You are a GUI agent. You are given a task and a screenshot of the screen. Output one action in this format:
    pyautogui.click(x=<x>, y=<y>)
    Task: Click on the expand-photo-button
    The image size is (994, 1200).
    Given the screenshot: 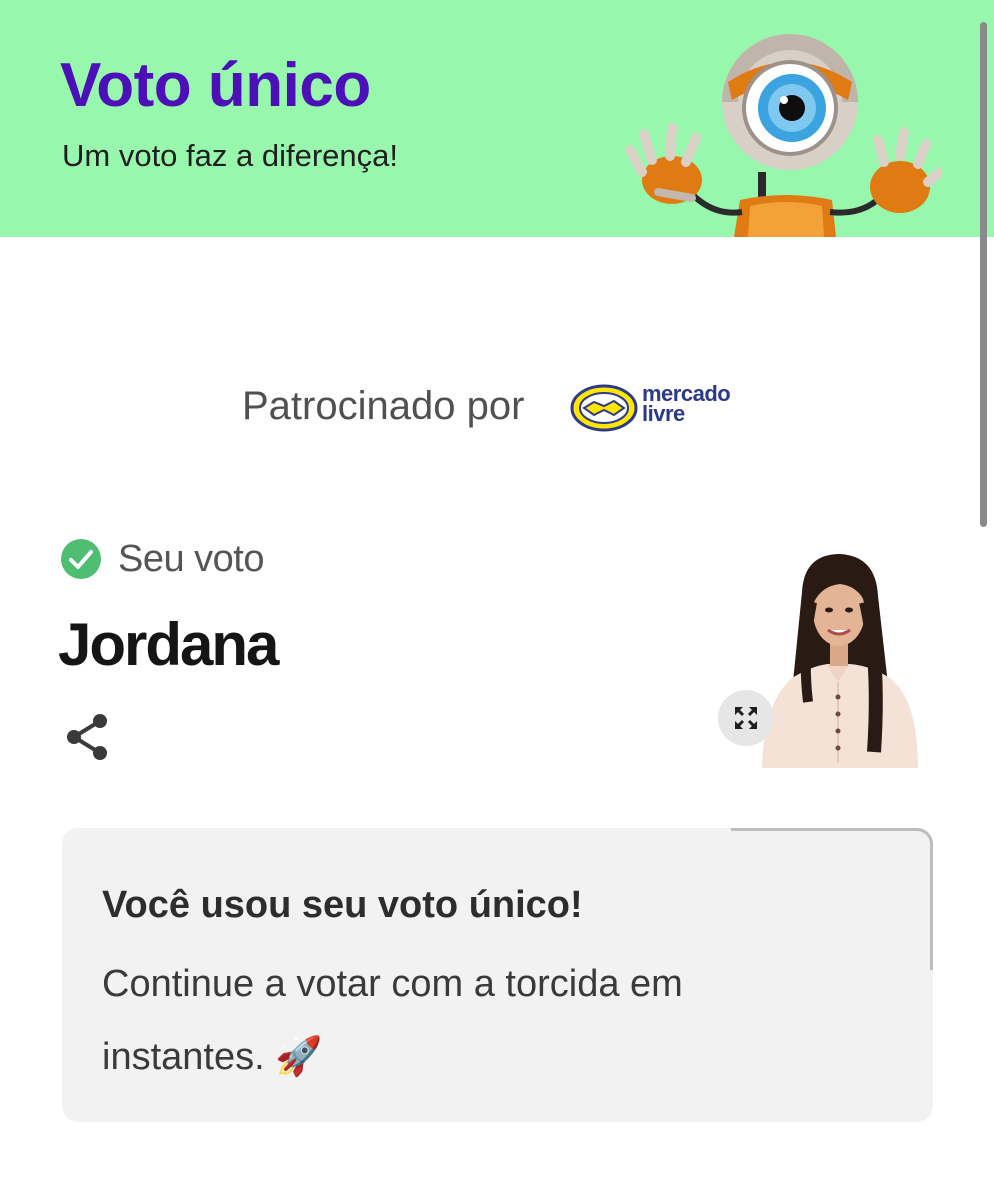 What is the action you would take?
    pyautogui.click(x=746, y=718)
    